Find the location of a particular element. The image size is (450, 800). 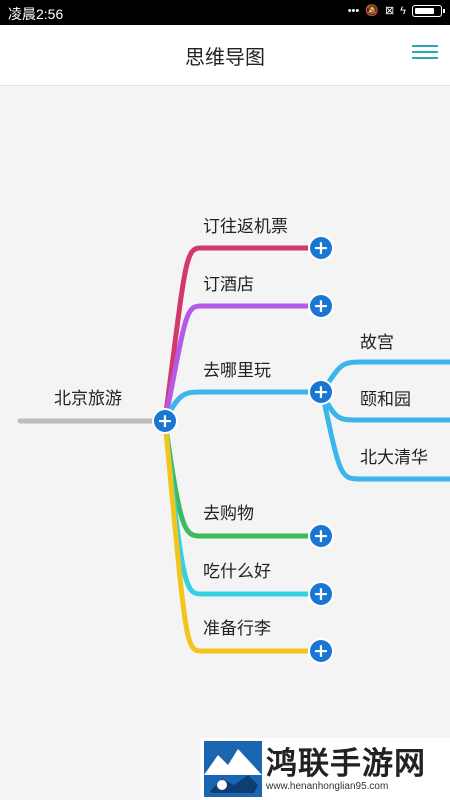

branch-label-hotel: 订酒店 is located at coordinates (228, 282).